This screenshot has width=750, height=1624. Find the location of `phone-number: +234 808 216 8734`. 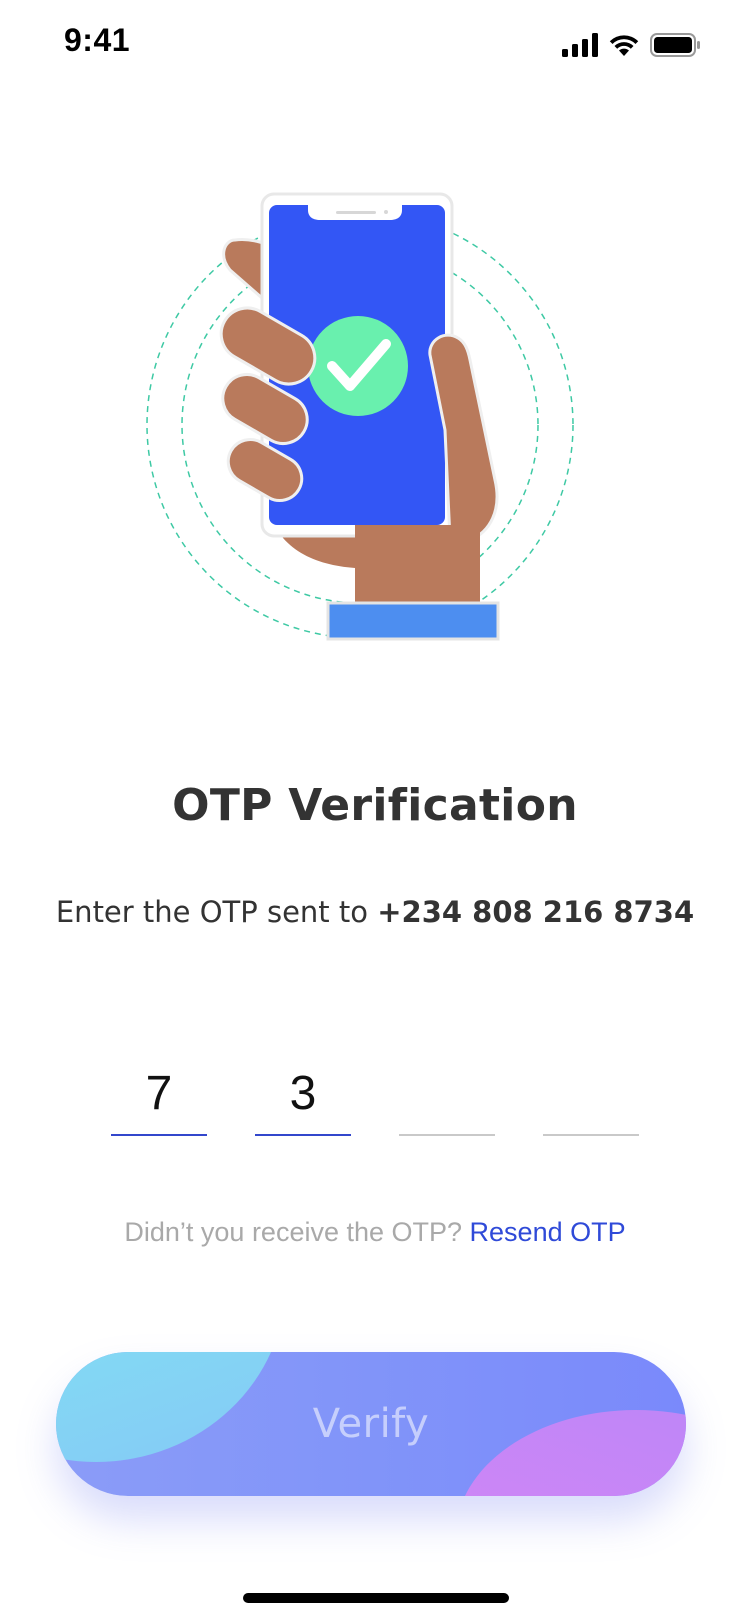

phone-number: +234 808 216 8734 is located at coordinates (536, 912).